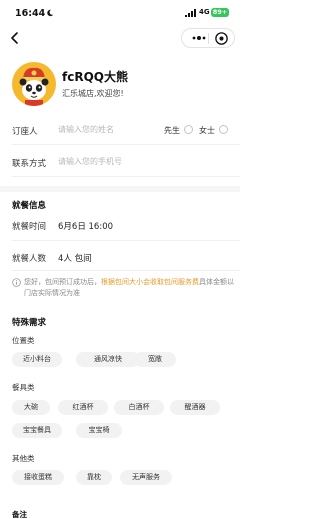 The width and height of the screenshot is (320, 519). Describe the element at coordinates (220, 12) in the screenshot. I see `battery-icon: 89+` at that location.